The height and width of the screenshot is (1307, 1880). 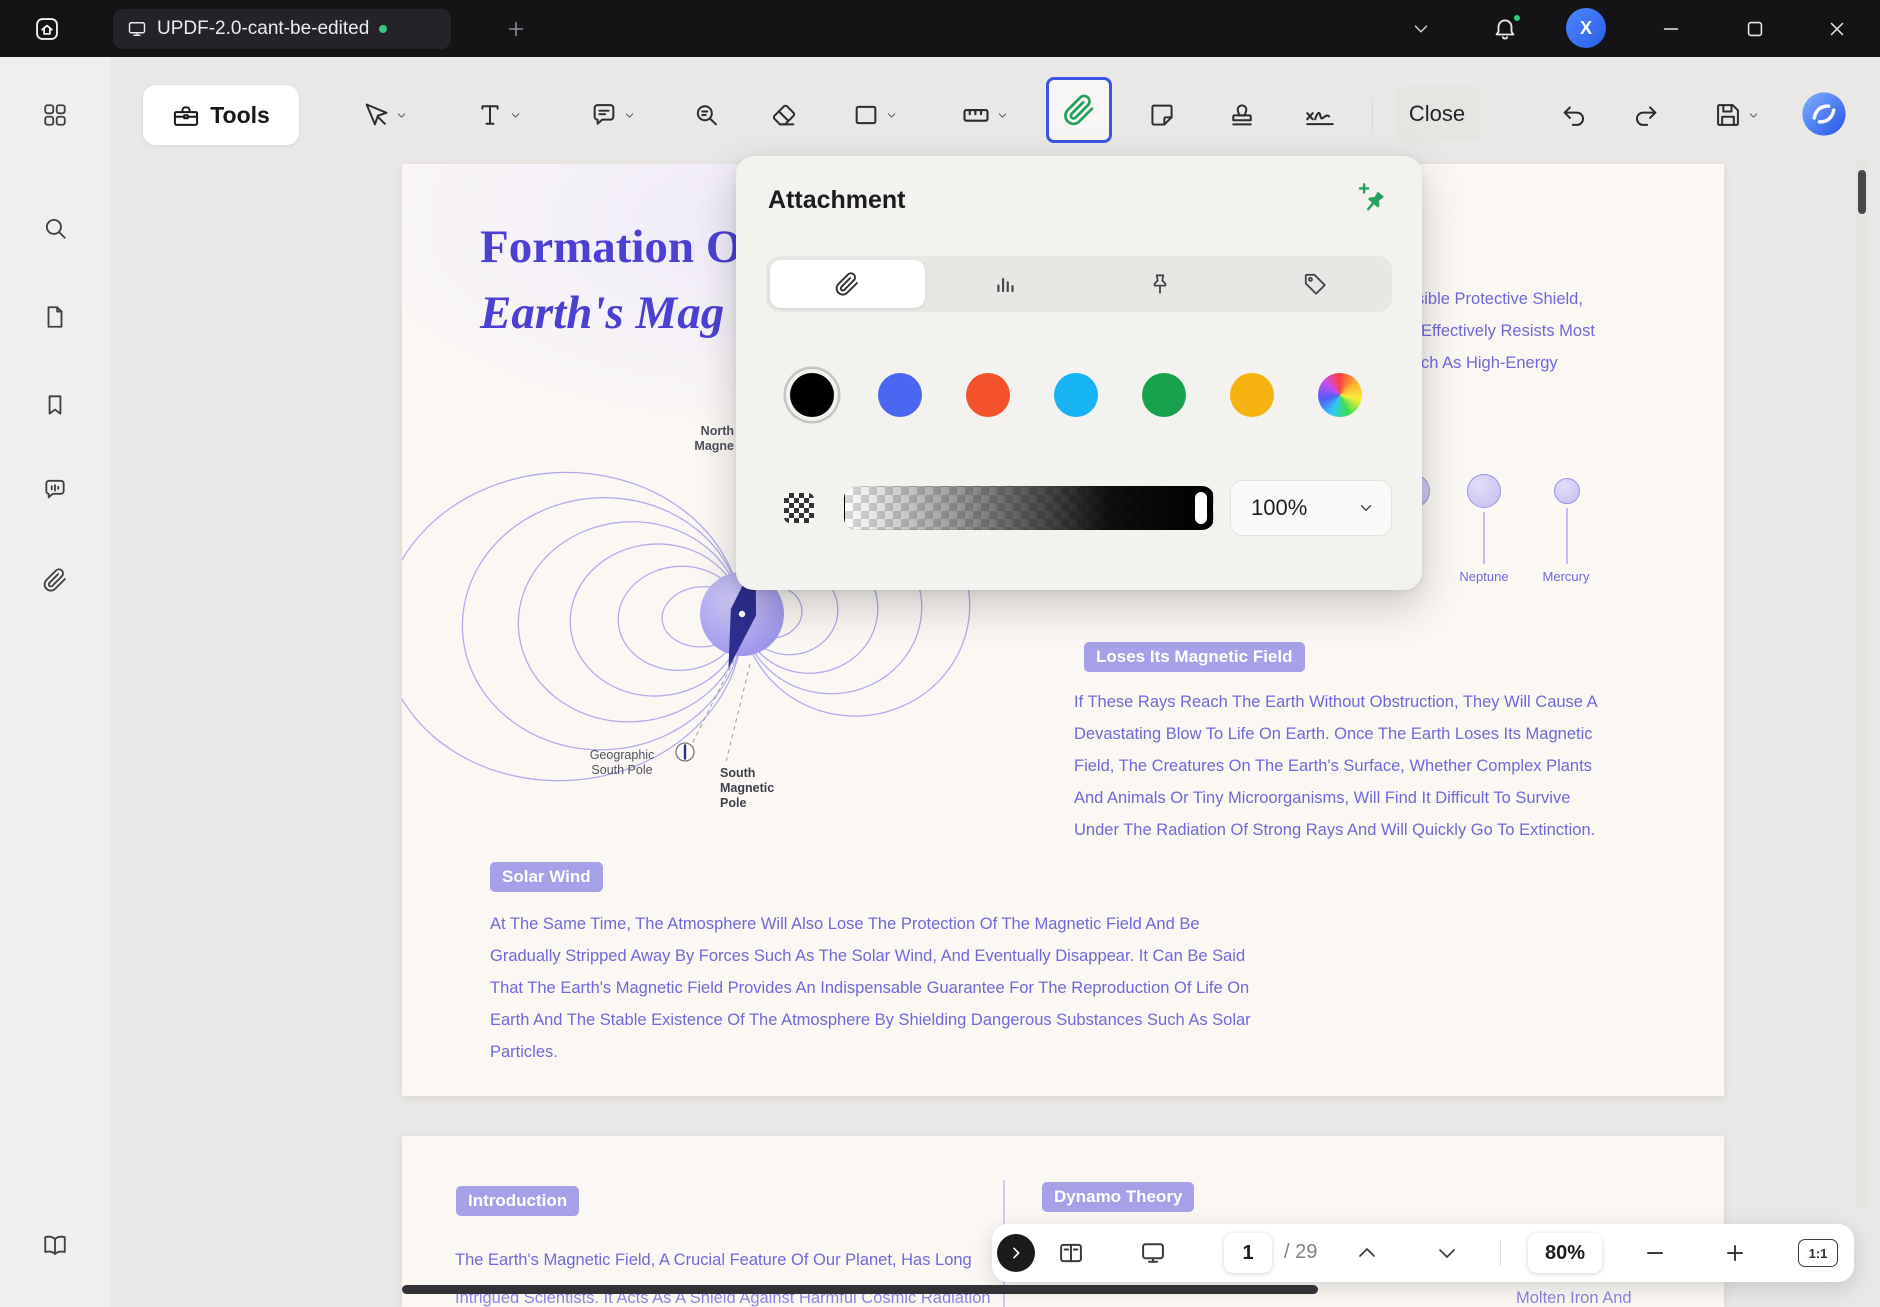 What do you see at coordinates (1500, 1253) in the screenshot?
I see `bottombar-divider` at bounding box center [1500, 1253].